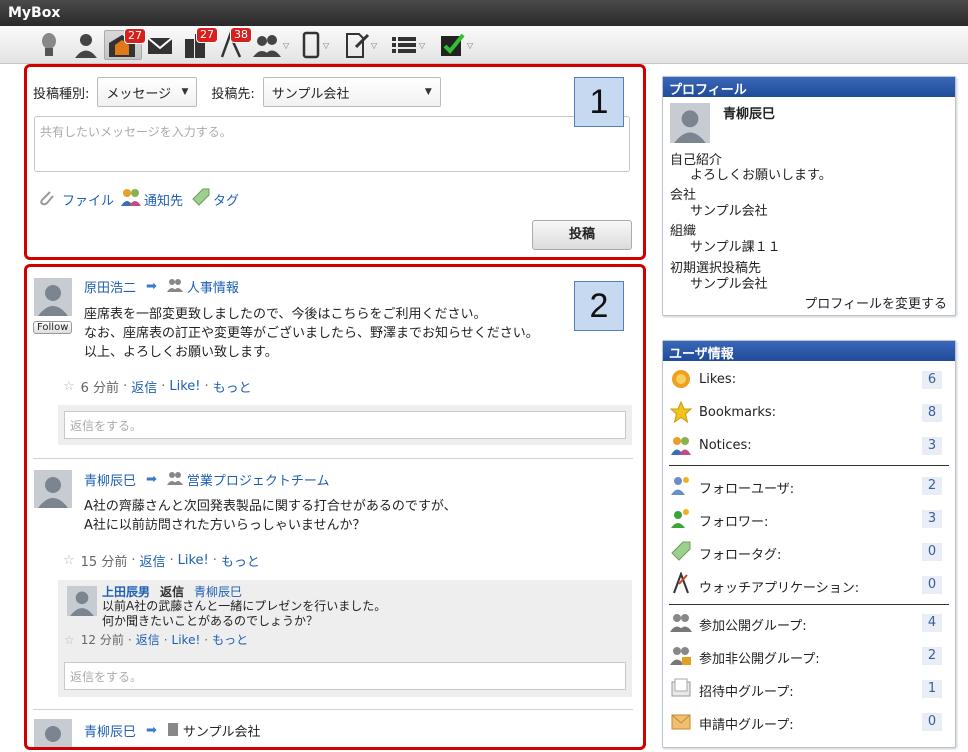 The height and width of the screenshot is (752, 968). What do you see at coordinates (218, 591) in the screenshot?
I see `comment-to: 青柳辰巳` at bounding box center [218, 591].